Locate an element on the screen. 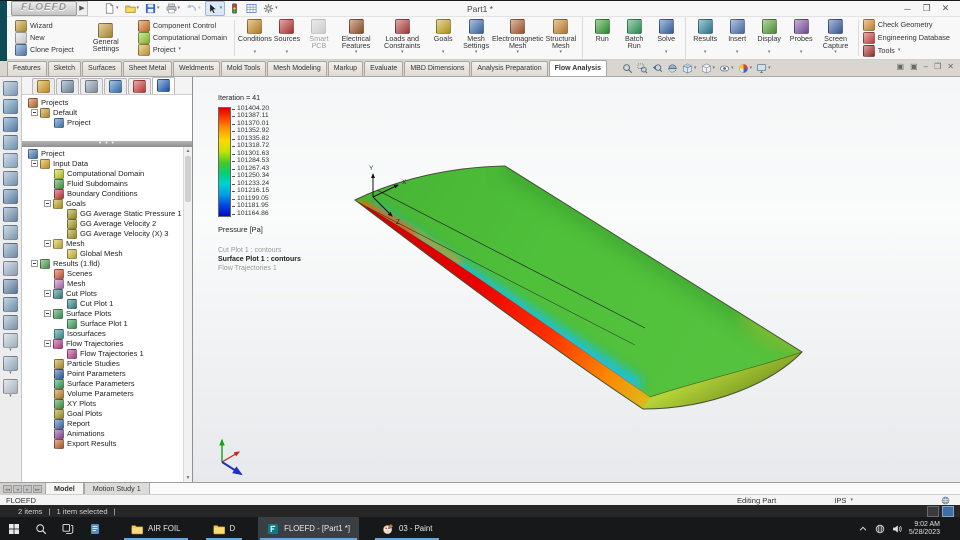 The height and width of the screenshot is (540, 960). task-view-button is located at coordinates (67, 528).